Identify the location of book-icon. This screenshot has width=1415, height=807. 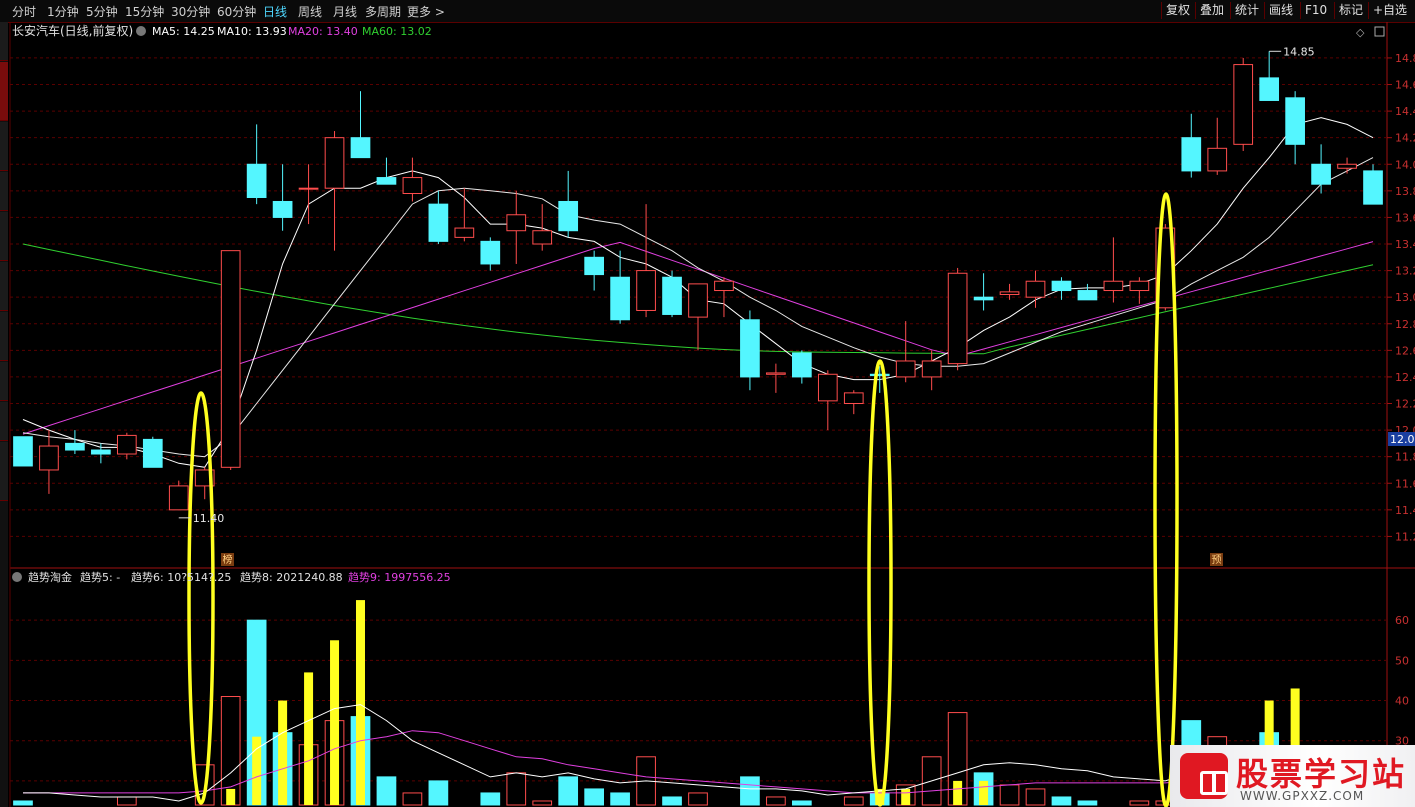
(1204, 776).